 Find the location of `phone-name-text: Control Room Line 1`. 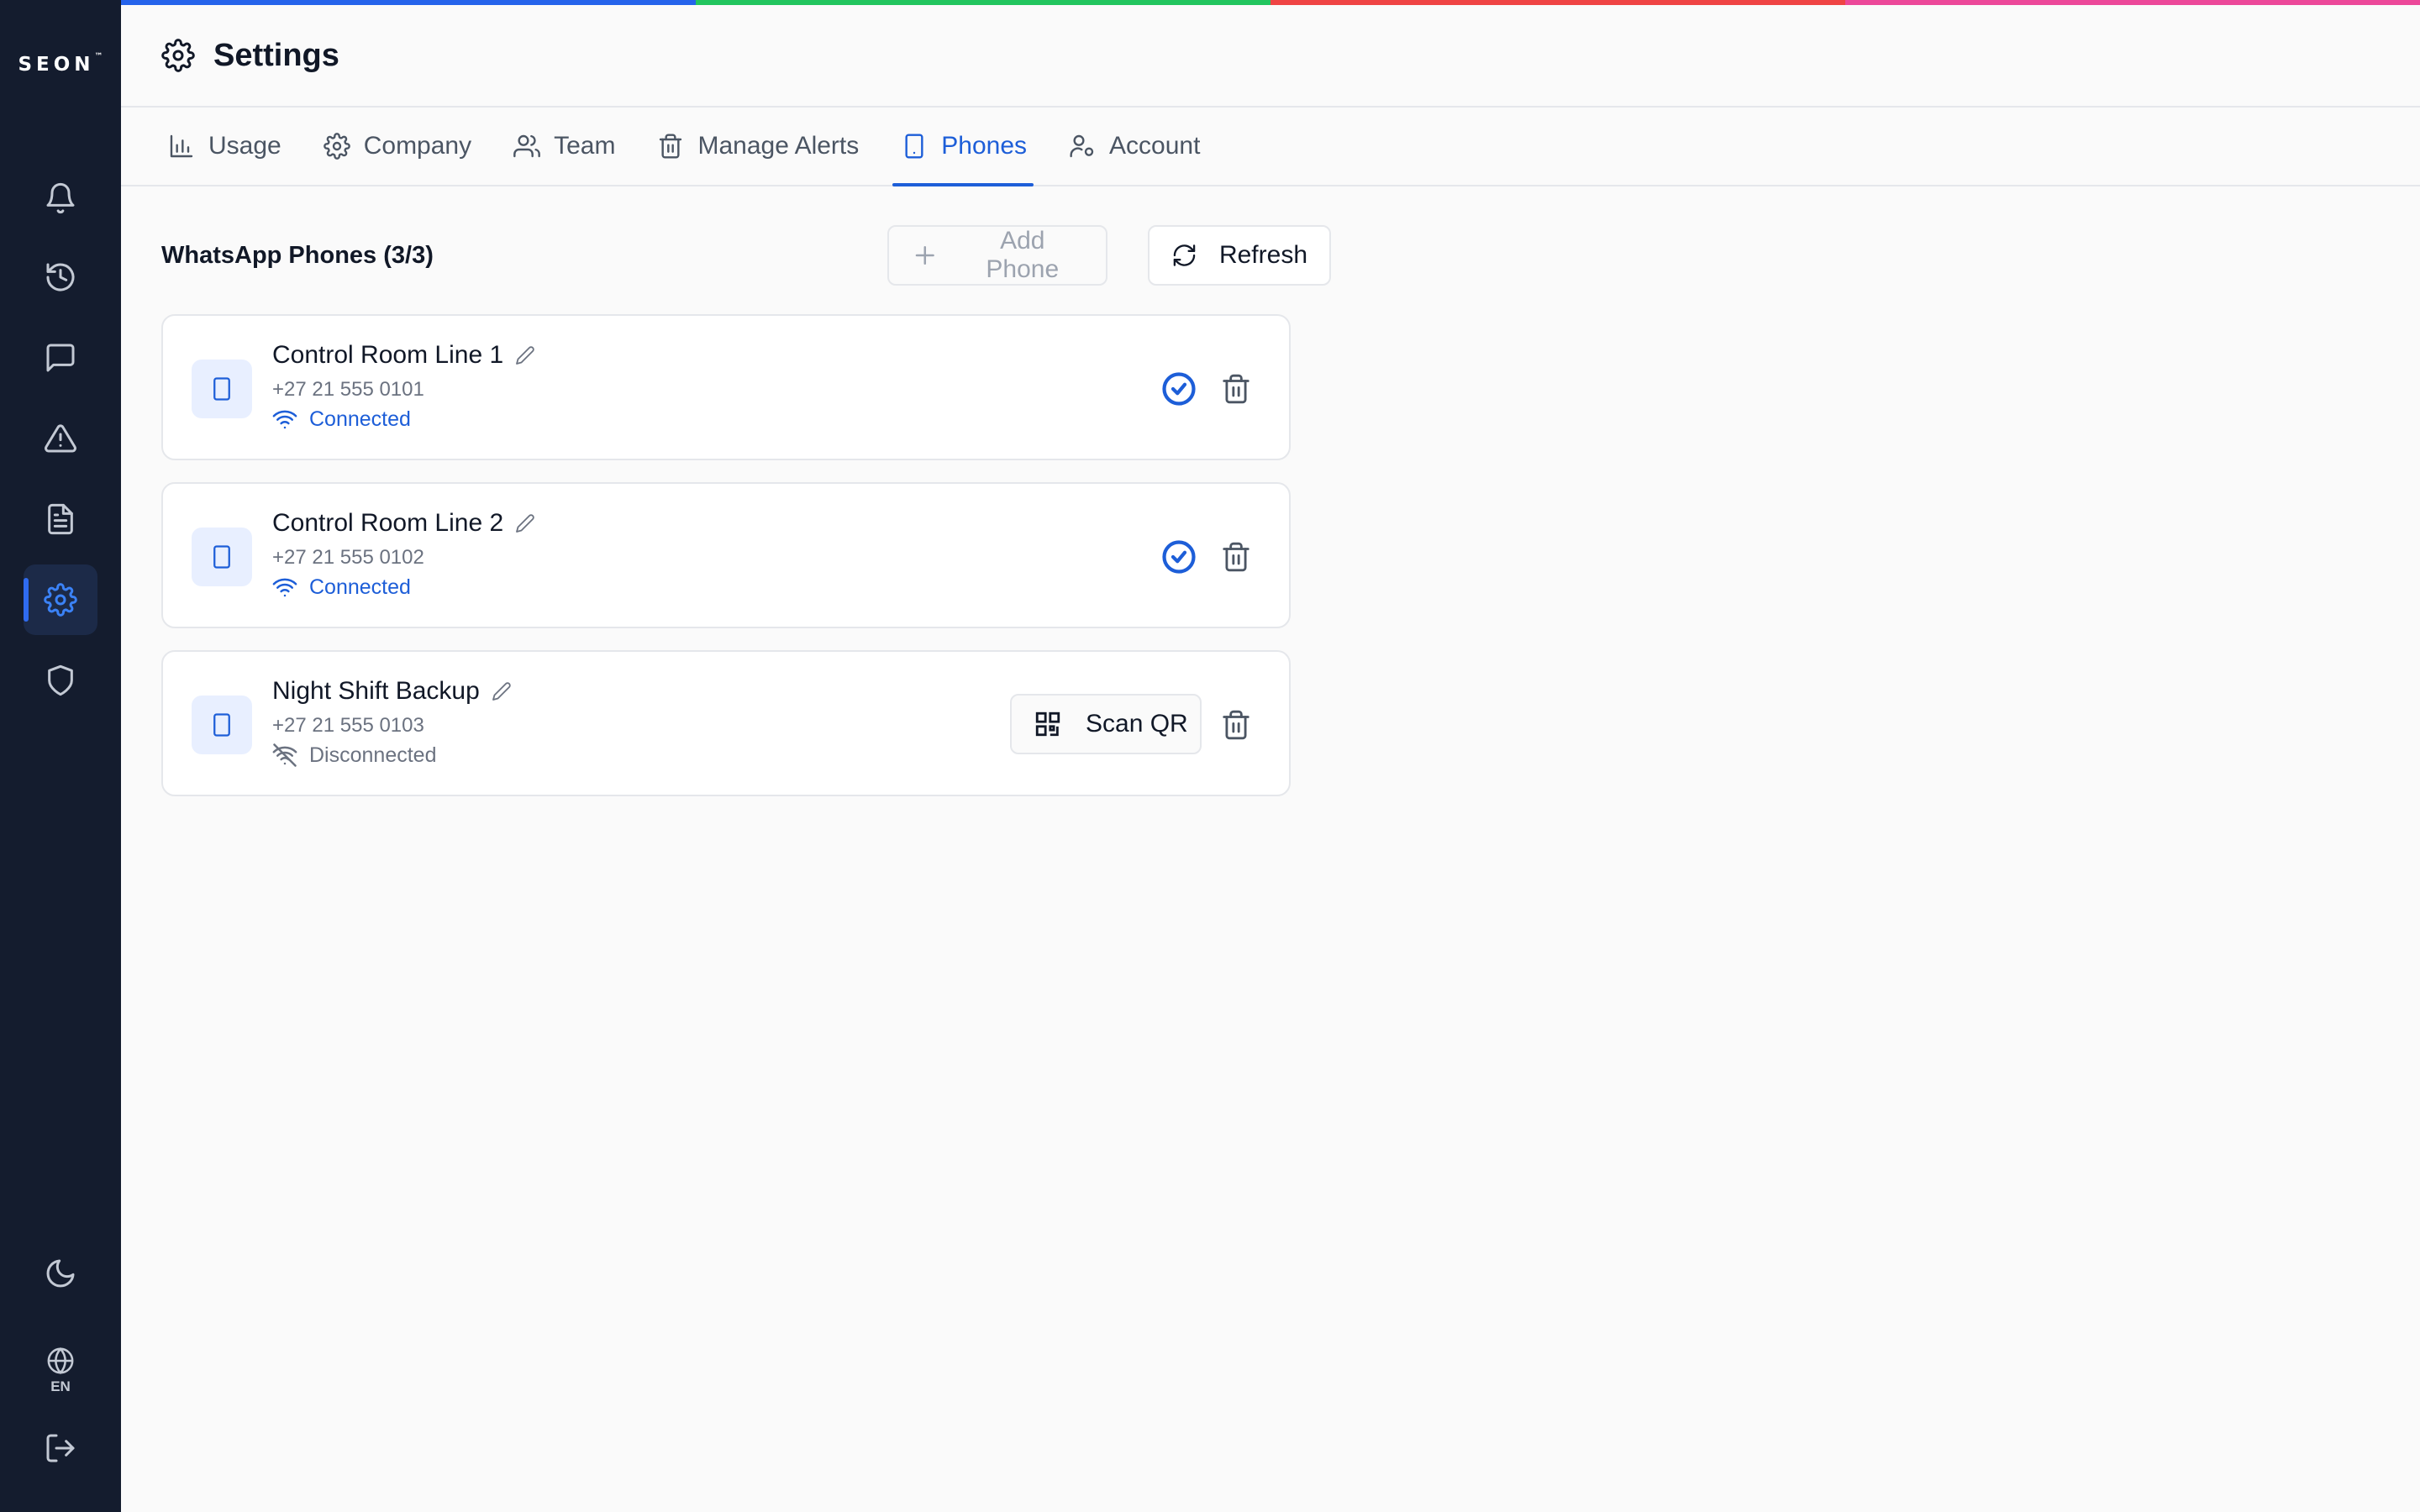

phone-name-text: Control Room Line 1 is located at coordinates (388, 355).